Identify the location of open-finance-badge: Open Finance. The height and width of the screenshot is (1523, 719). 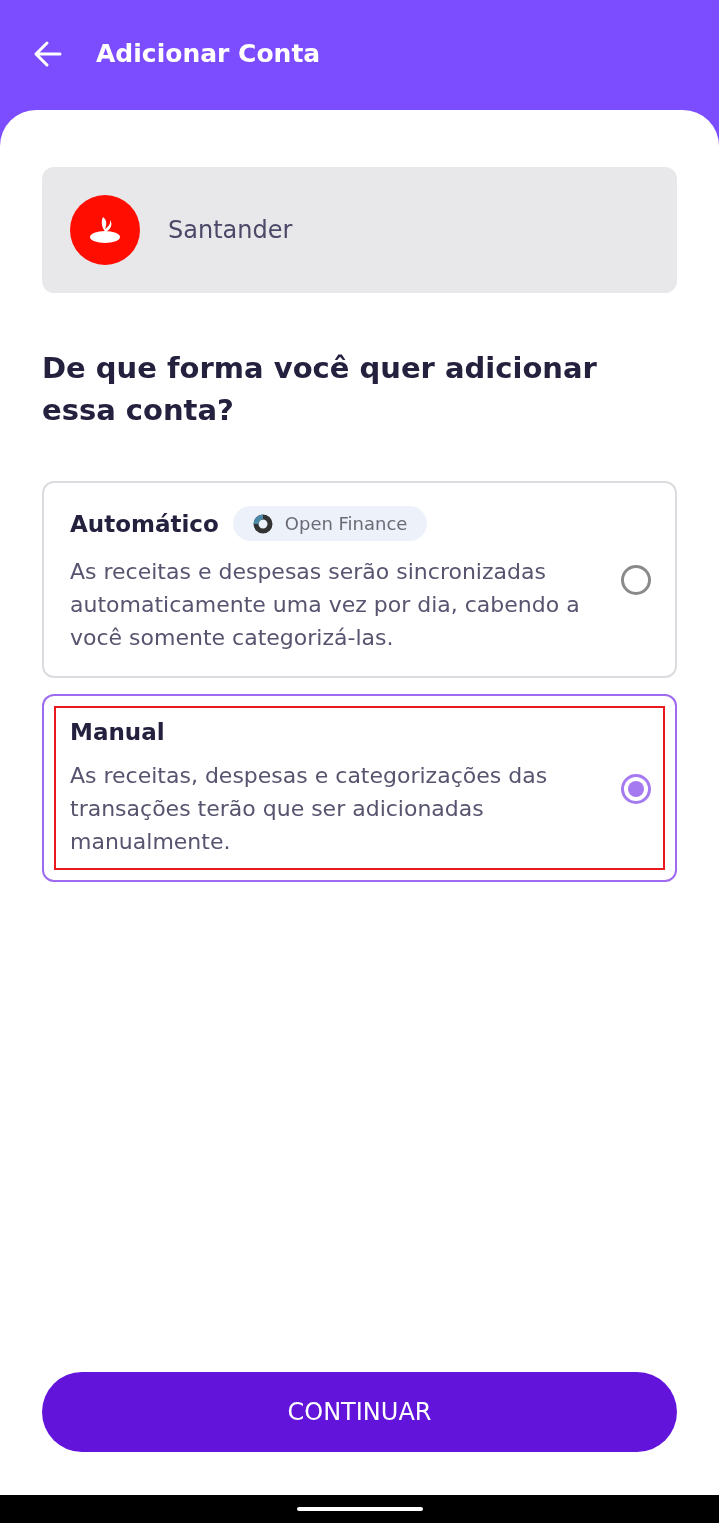
(330, 523).